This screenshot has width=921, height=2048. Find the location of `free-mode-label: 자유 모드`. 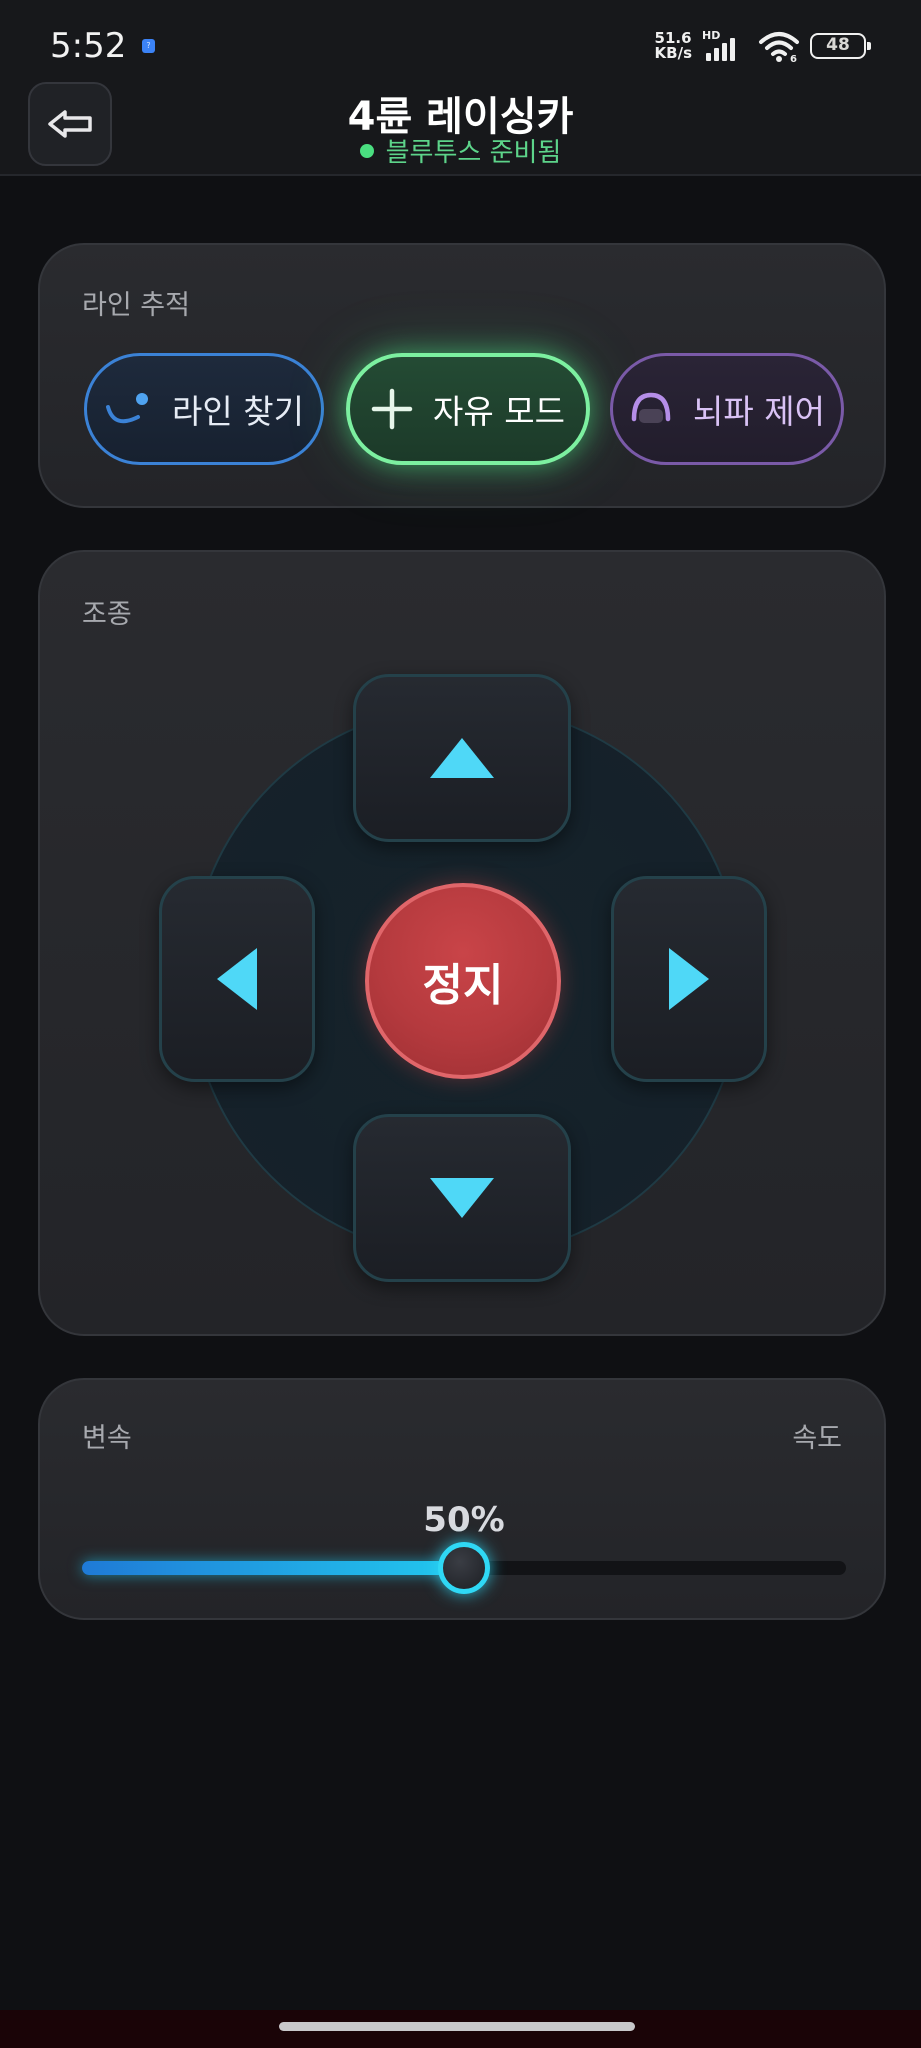

free-mode-label: 자유 모드 is located at coordinates (499, 411).